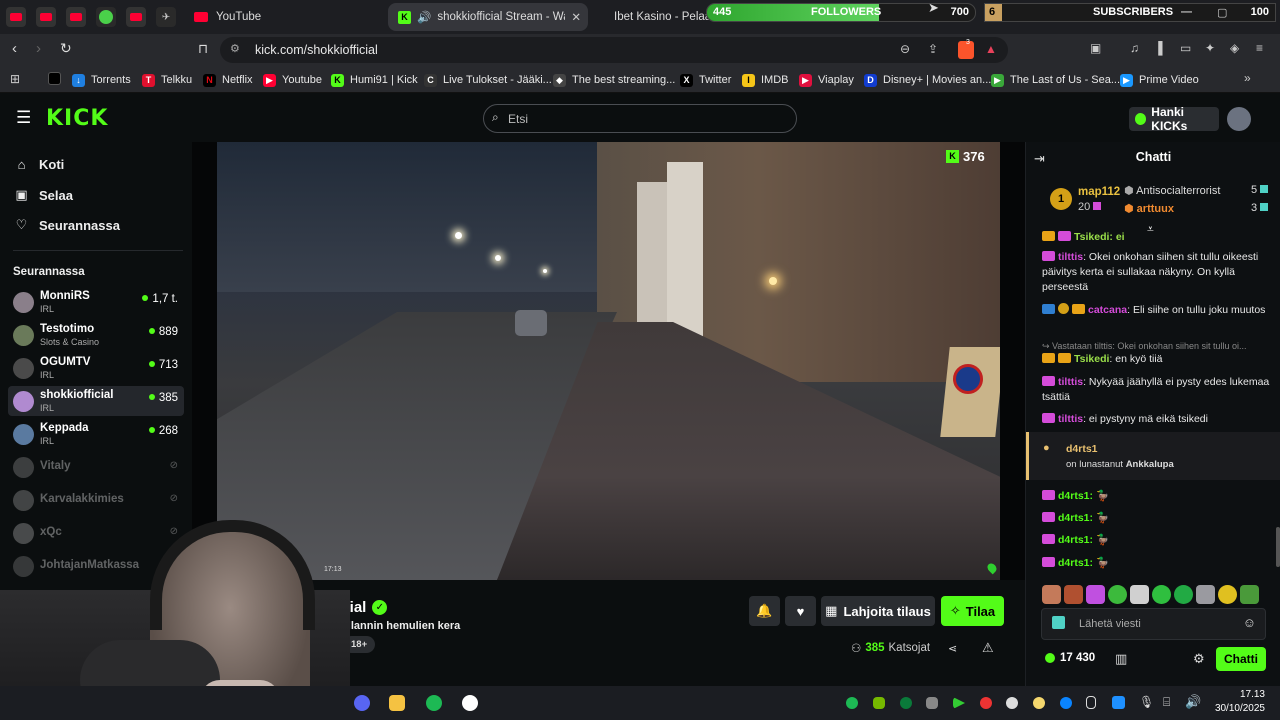  I want to click on bookmark-humi91-kick: K Humi91 | Kick, so click(374, 80).